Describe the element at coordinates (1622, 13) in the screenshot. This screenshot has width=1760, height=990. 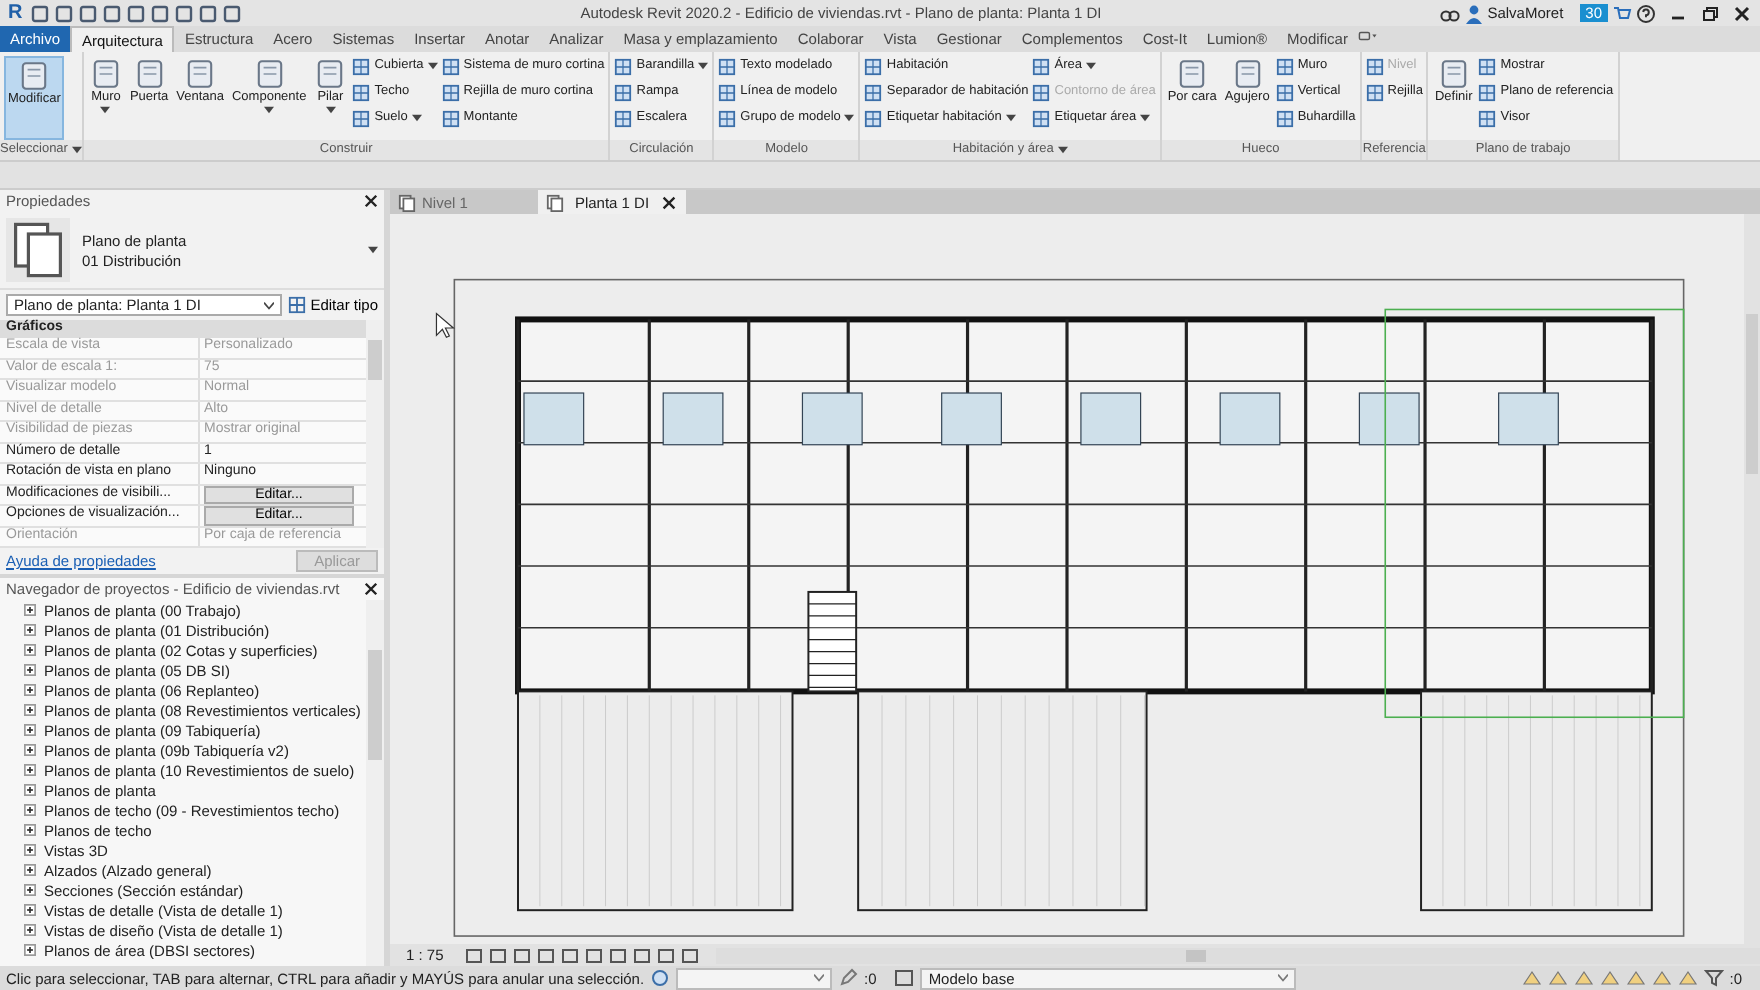
I see `cart-icon` at that location.